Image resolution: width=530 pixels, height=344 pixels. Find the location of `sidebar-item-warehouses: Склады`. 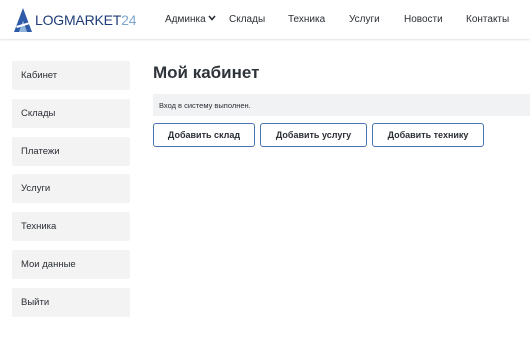

sidebar-item-warehouses: Склады is located at coordinates (71, 113).